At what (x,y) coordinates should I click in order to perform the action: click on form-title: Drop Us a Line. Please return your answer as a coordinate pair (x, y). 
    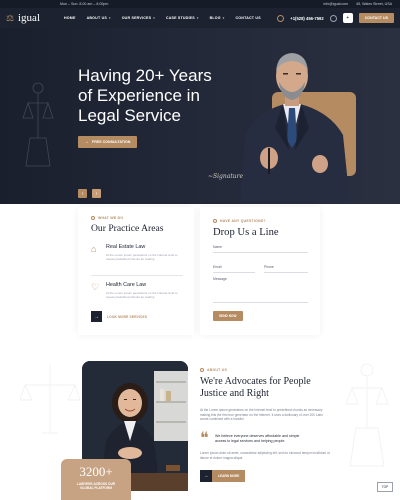
    Looking at the image, I should click on (246, 232).